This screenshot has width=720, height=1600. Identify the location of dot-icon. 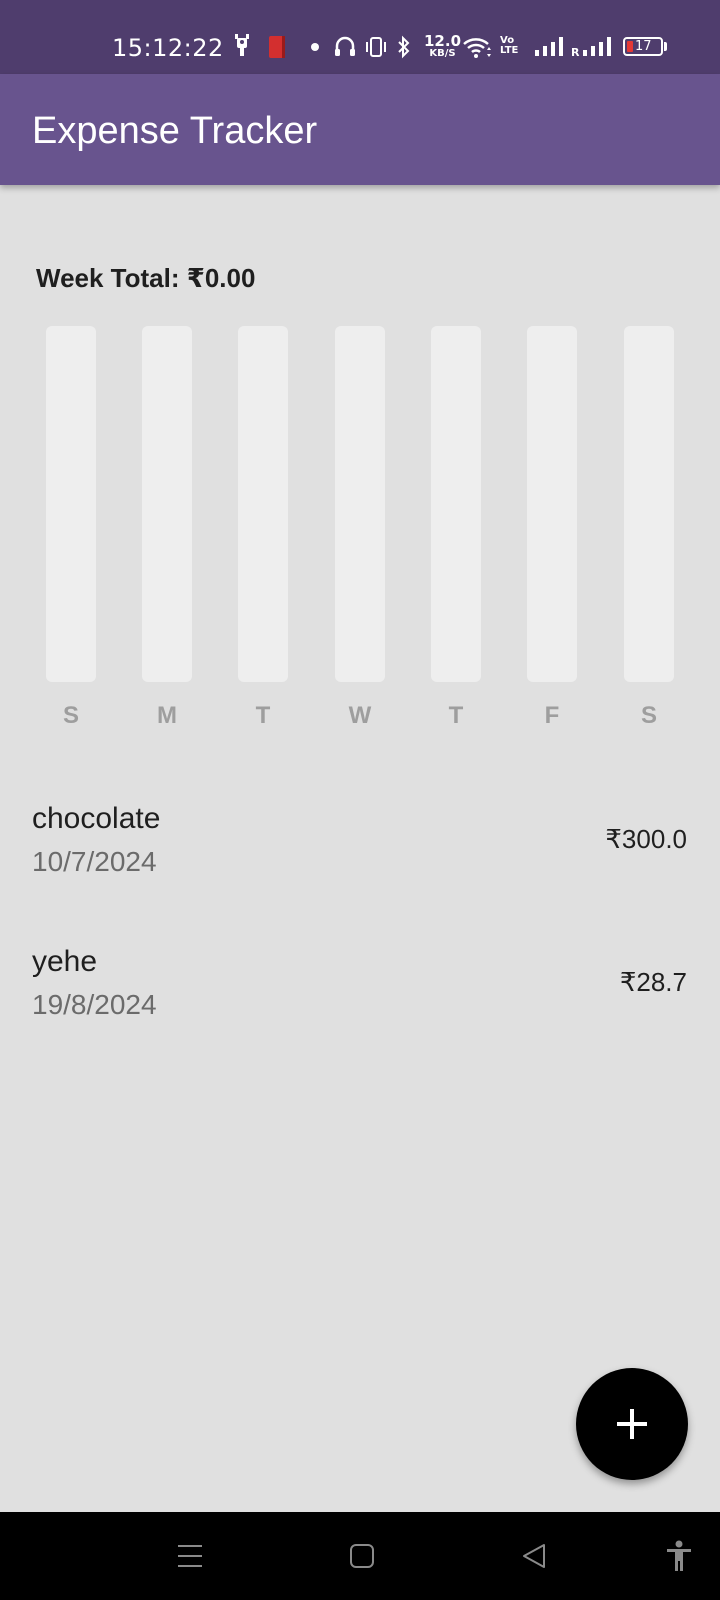
(315, 47).